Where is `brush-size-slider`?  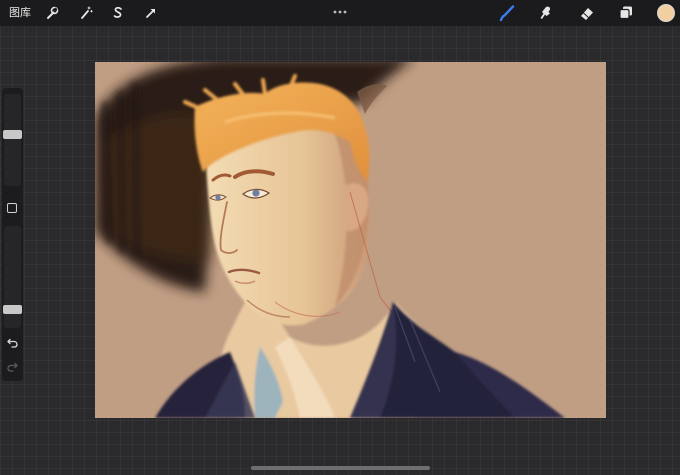 brush-size-slider is located at coordinates (12, 140).